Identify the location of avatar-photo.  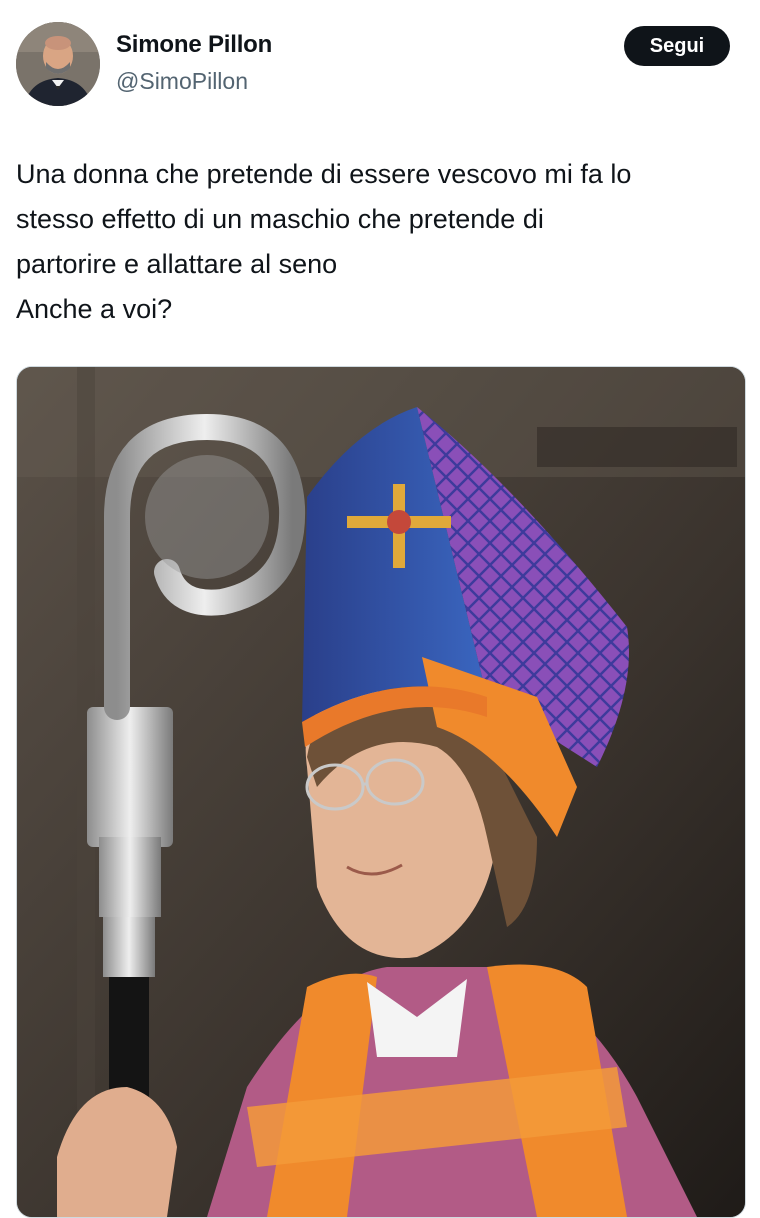
(58, 64).